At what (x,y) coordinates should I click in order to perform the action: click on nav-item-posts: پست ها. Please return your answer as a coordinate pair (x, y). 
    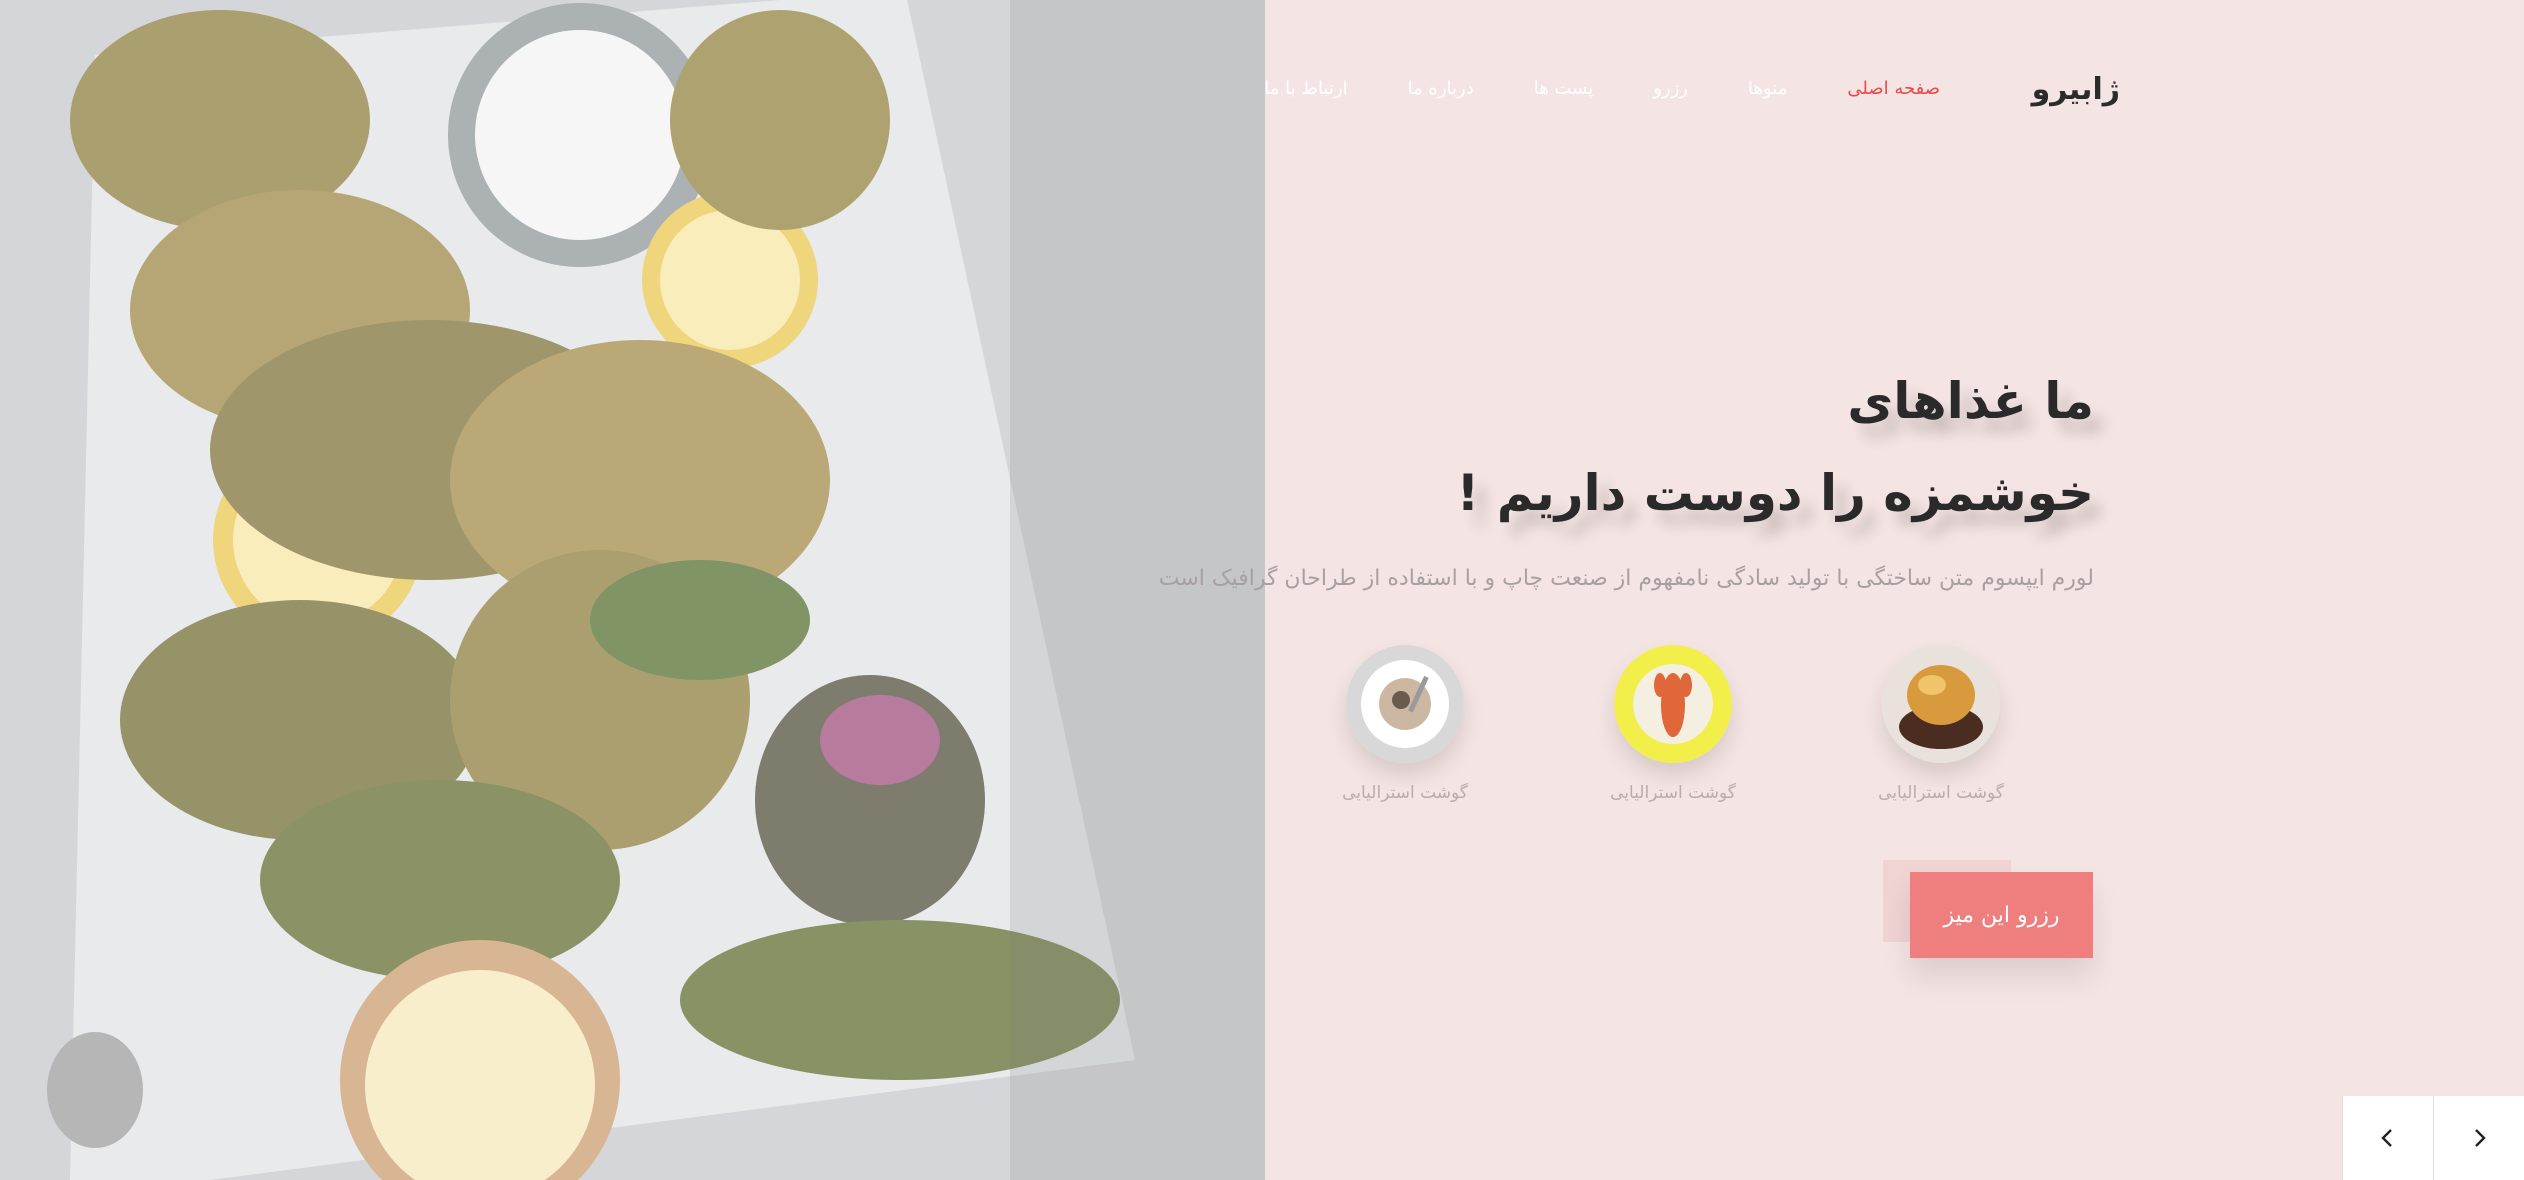
    Looking at the image, I should click on (1563, 88).